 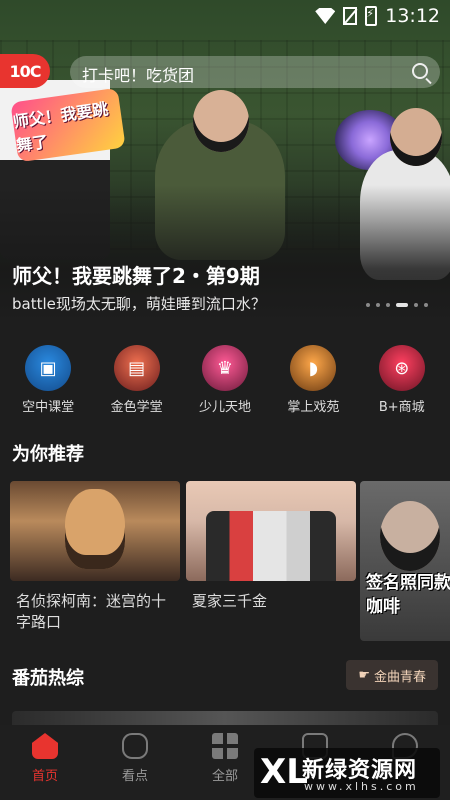 I want to click on wifi-icon, so click(x=325, y=16).